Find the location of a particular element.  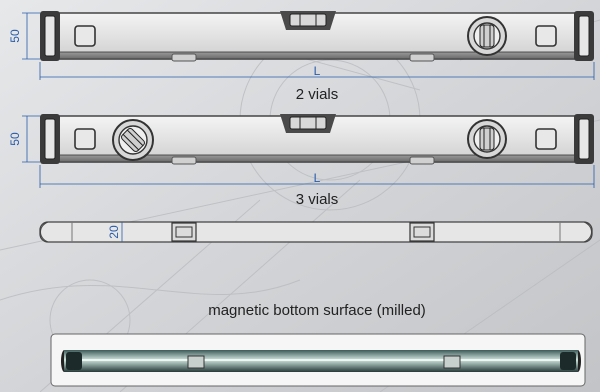

level-side-view: 20 is located at coordinates (316, 232).